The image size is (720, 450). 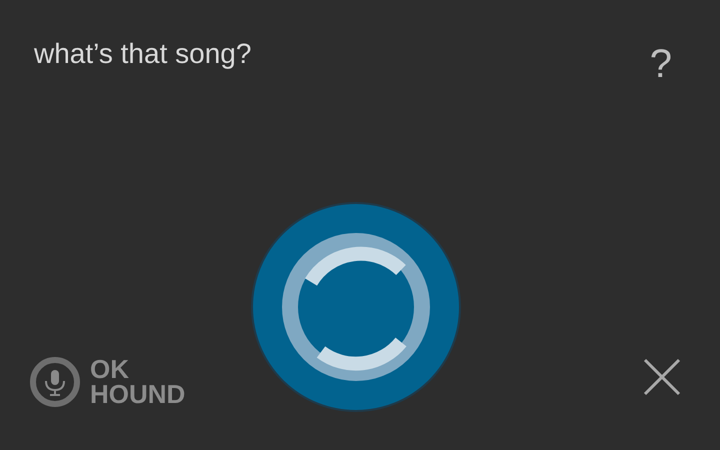 I want to click on microphone-icon, so click(x=55, y=382).